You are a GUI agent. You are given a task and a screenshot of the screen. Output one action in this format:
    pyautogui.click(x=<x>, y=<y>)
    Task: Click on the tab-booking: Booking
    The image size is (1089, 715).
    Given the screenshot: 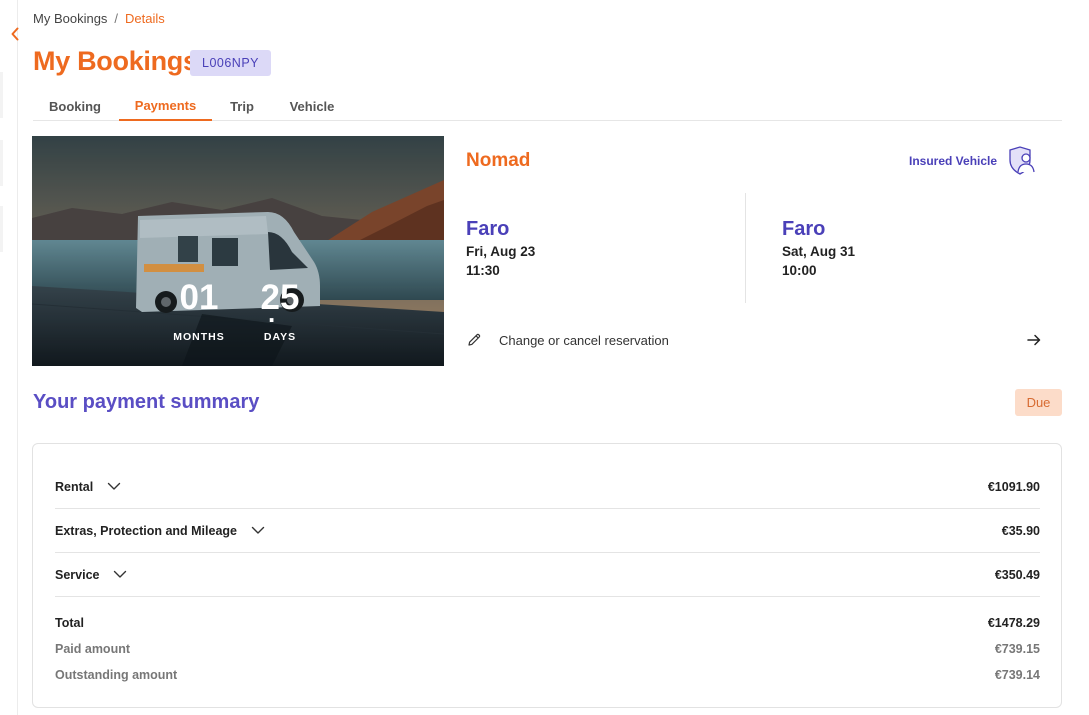 What is the action you would take?
    pyautogui.click(x=75, y=106)
    